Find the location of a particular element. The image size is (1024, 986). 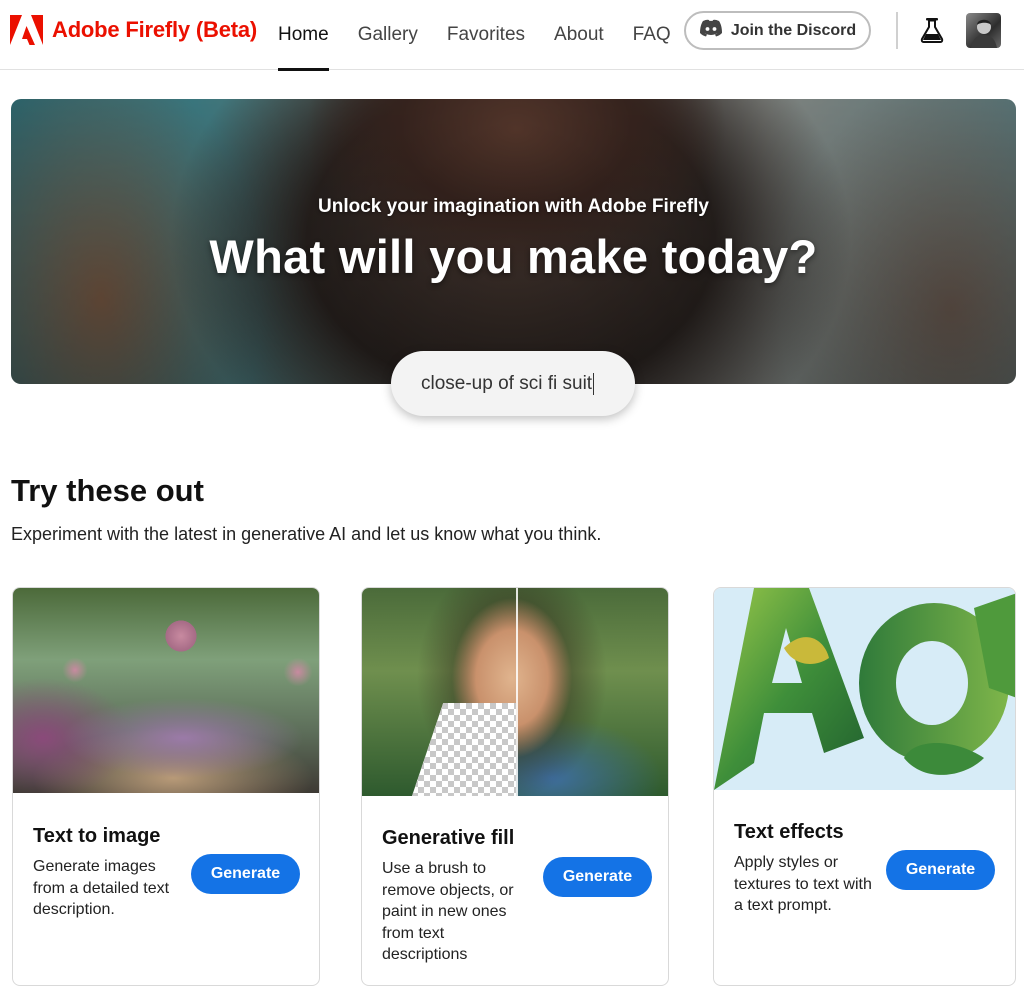

join-discord-label: Join the Discord is located at coordinates (793, 30).